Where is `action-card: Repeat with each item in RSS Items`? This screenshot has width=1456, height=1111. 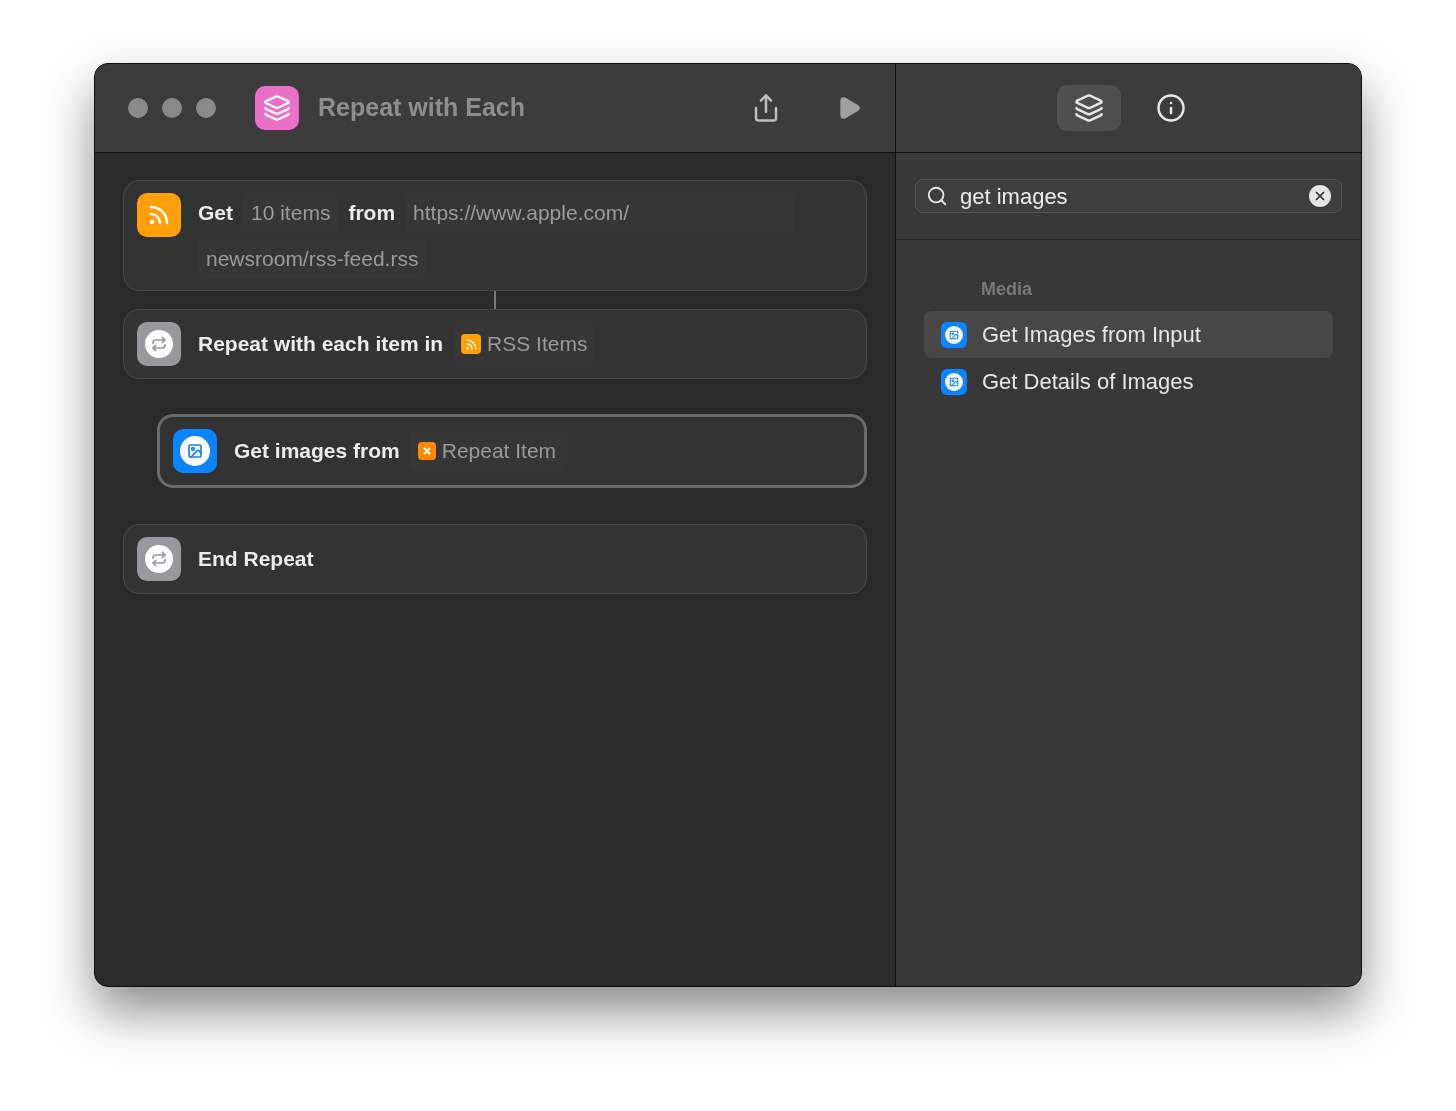
action-card: Repeat with each item in RSS Items is located at coordinates (495, 344).